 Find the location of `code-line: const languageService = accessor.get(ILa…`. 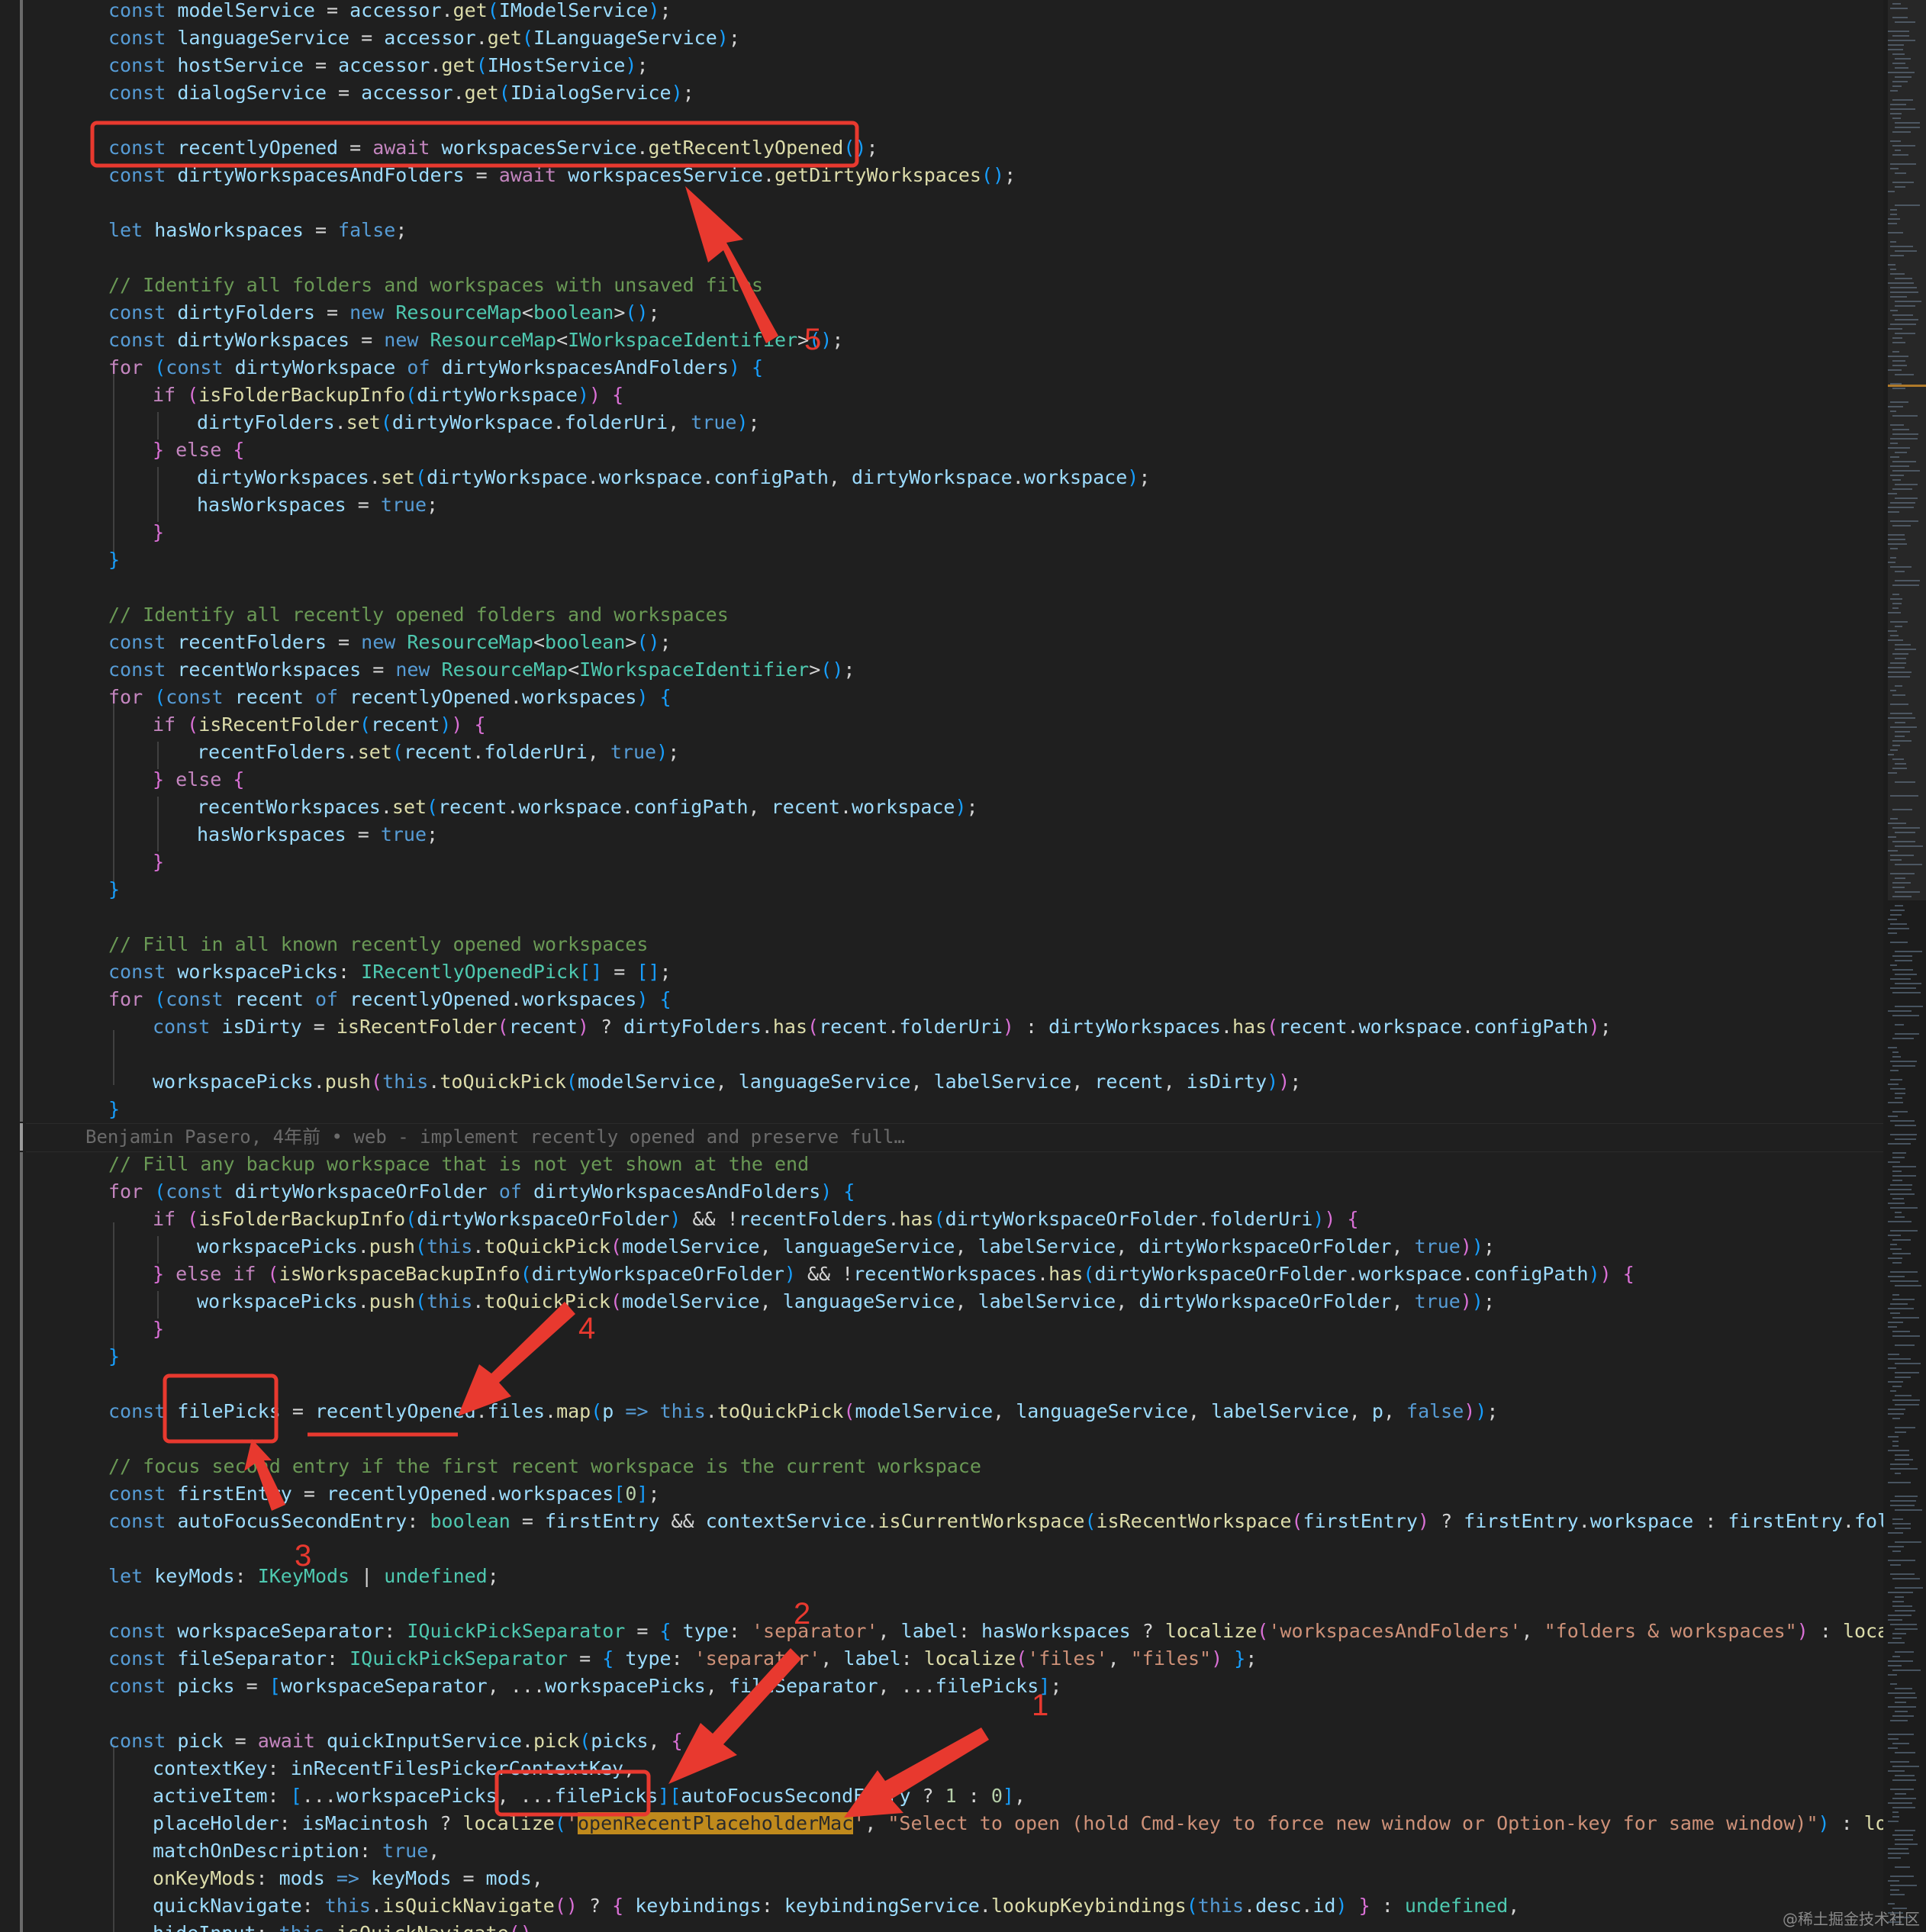

code-line: const languageService = accessor.get(ILa… is located at coordinates (424, 38).